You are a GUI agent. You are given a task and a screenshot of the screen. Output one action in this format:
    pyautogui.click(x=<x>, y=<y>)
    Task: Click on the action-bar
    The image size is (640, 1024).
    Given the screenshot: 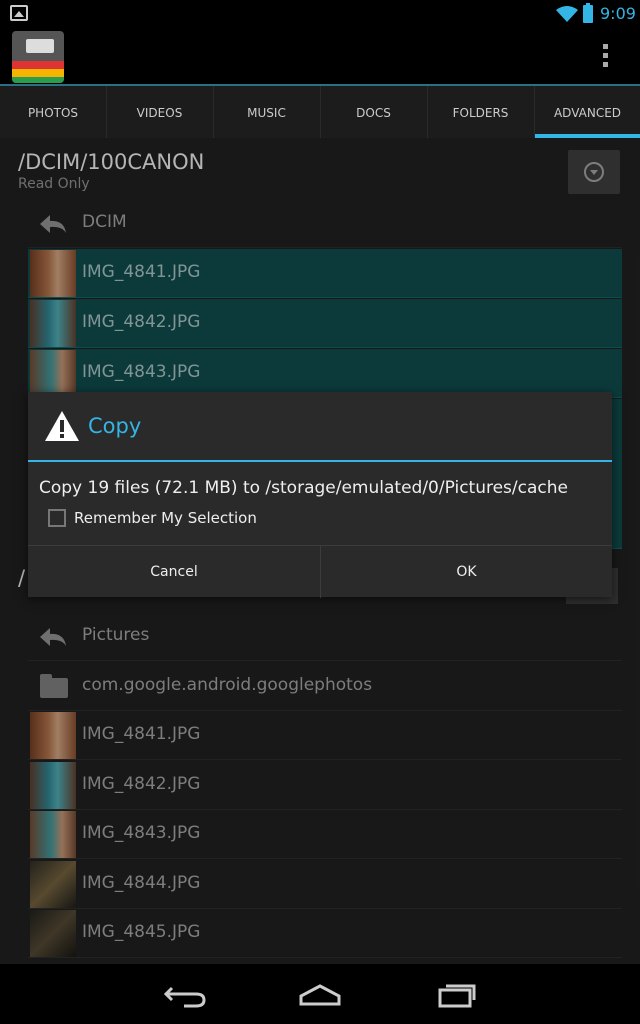 What is the action you would take?
    pyautogui.click(x=320, y=56)
    